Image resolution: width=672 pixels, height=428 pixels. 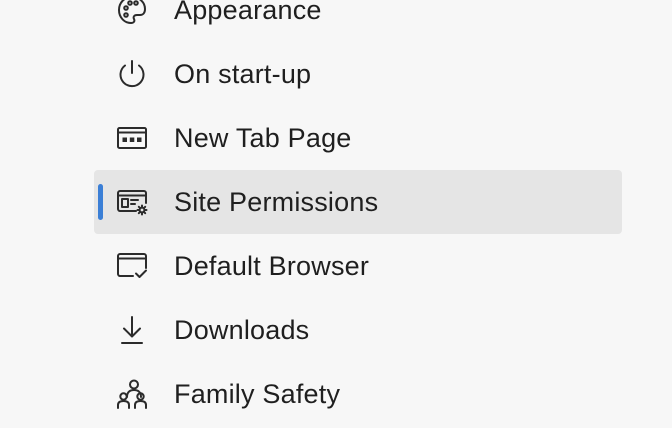 I want to click on sidebar-item-label: Downloads, so click(x=242, y=330).